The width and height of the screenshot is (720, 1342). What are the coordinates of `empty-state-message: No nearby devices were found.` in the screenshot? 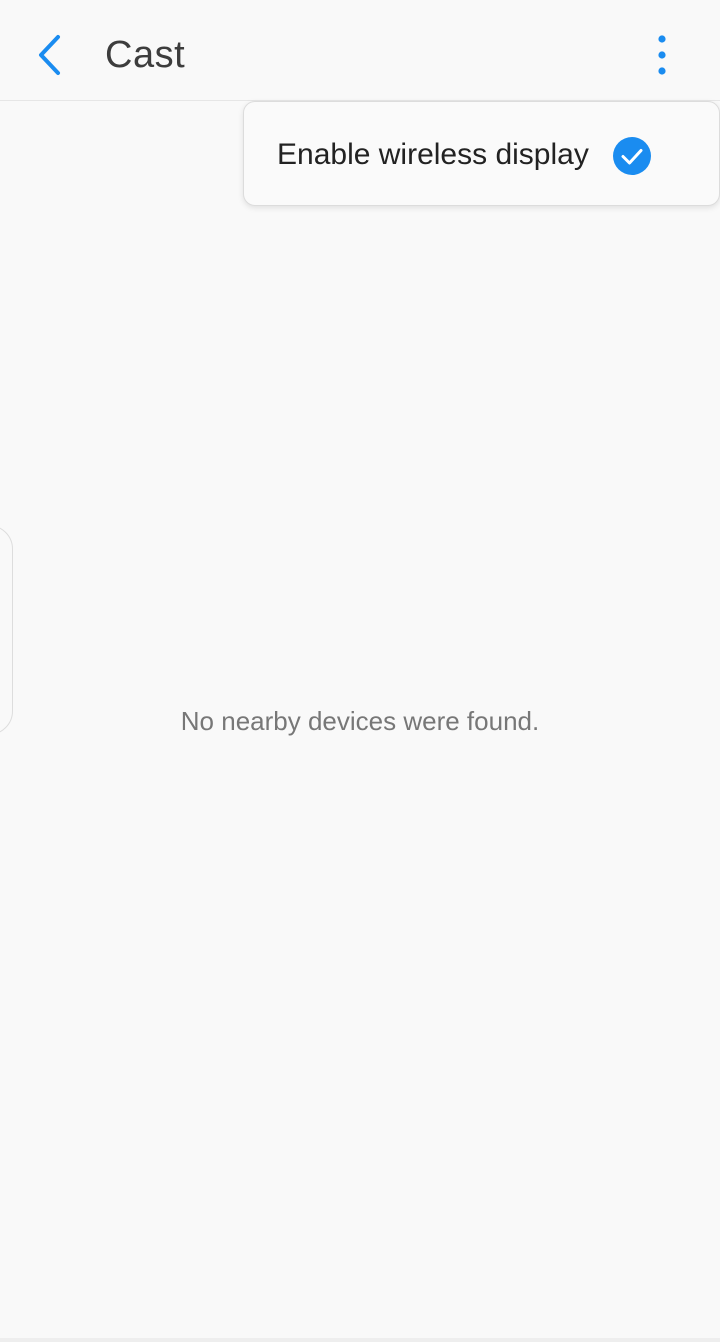 It's located at (360, 721).